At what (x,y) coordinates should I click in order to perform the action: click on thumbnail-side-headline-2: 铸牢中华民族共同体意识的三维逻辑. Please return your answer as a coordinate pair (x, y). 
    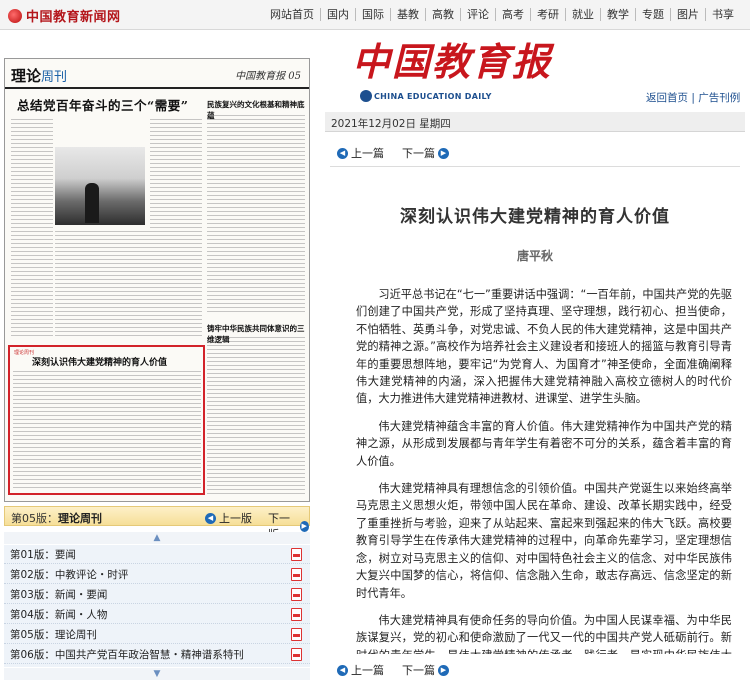
    Looking at the image, I should click on (258, 334).